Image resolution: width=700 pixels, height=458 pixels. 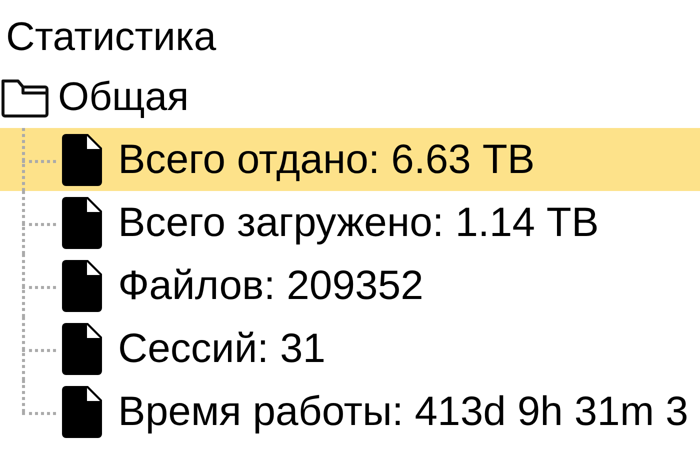 I want to click on tree-item: Всего отдано: 6.63 TB, so click(x=350, y=159).